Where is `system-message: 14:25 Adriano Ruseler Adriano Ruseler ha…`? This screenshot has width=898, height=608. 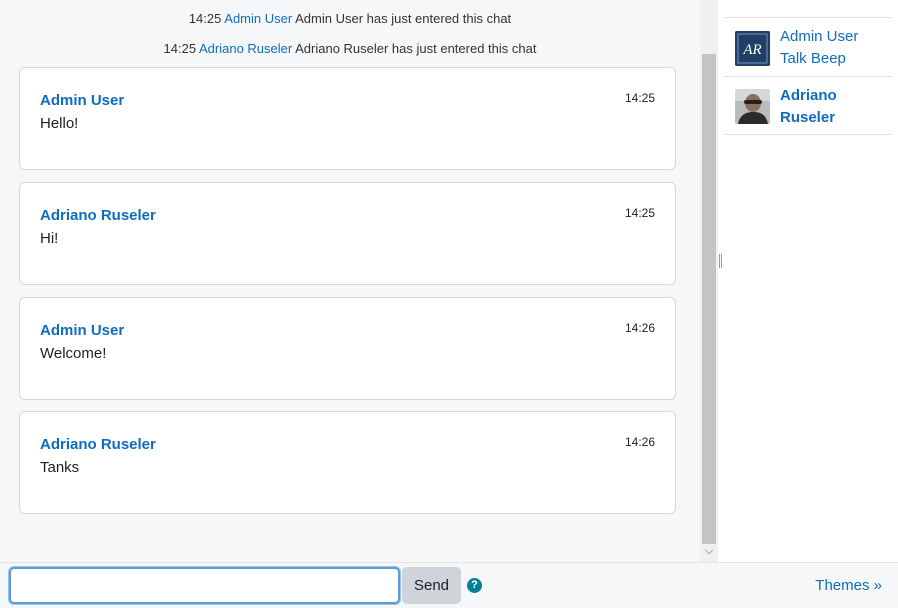 system-message: 14:25 Adriano Ruseler Adriano Ruseler ha… is located at coordinates (350, 48).